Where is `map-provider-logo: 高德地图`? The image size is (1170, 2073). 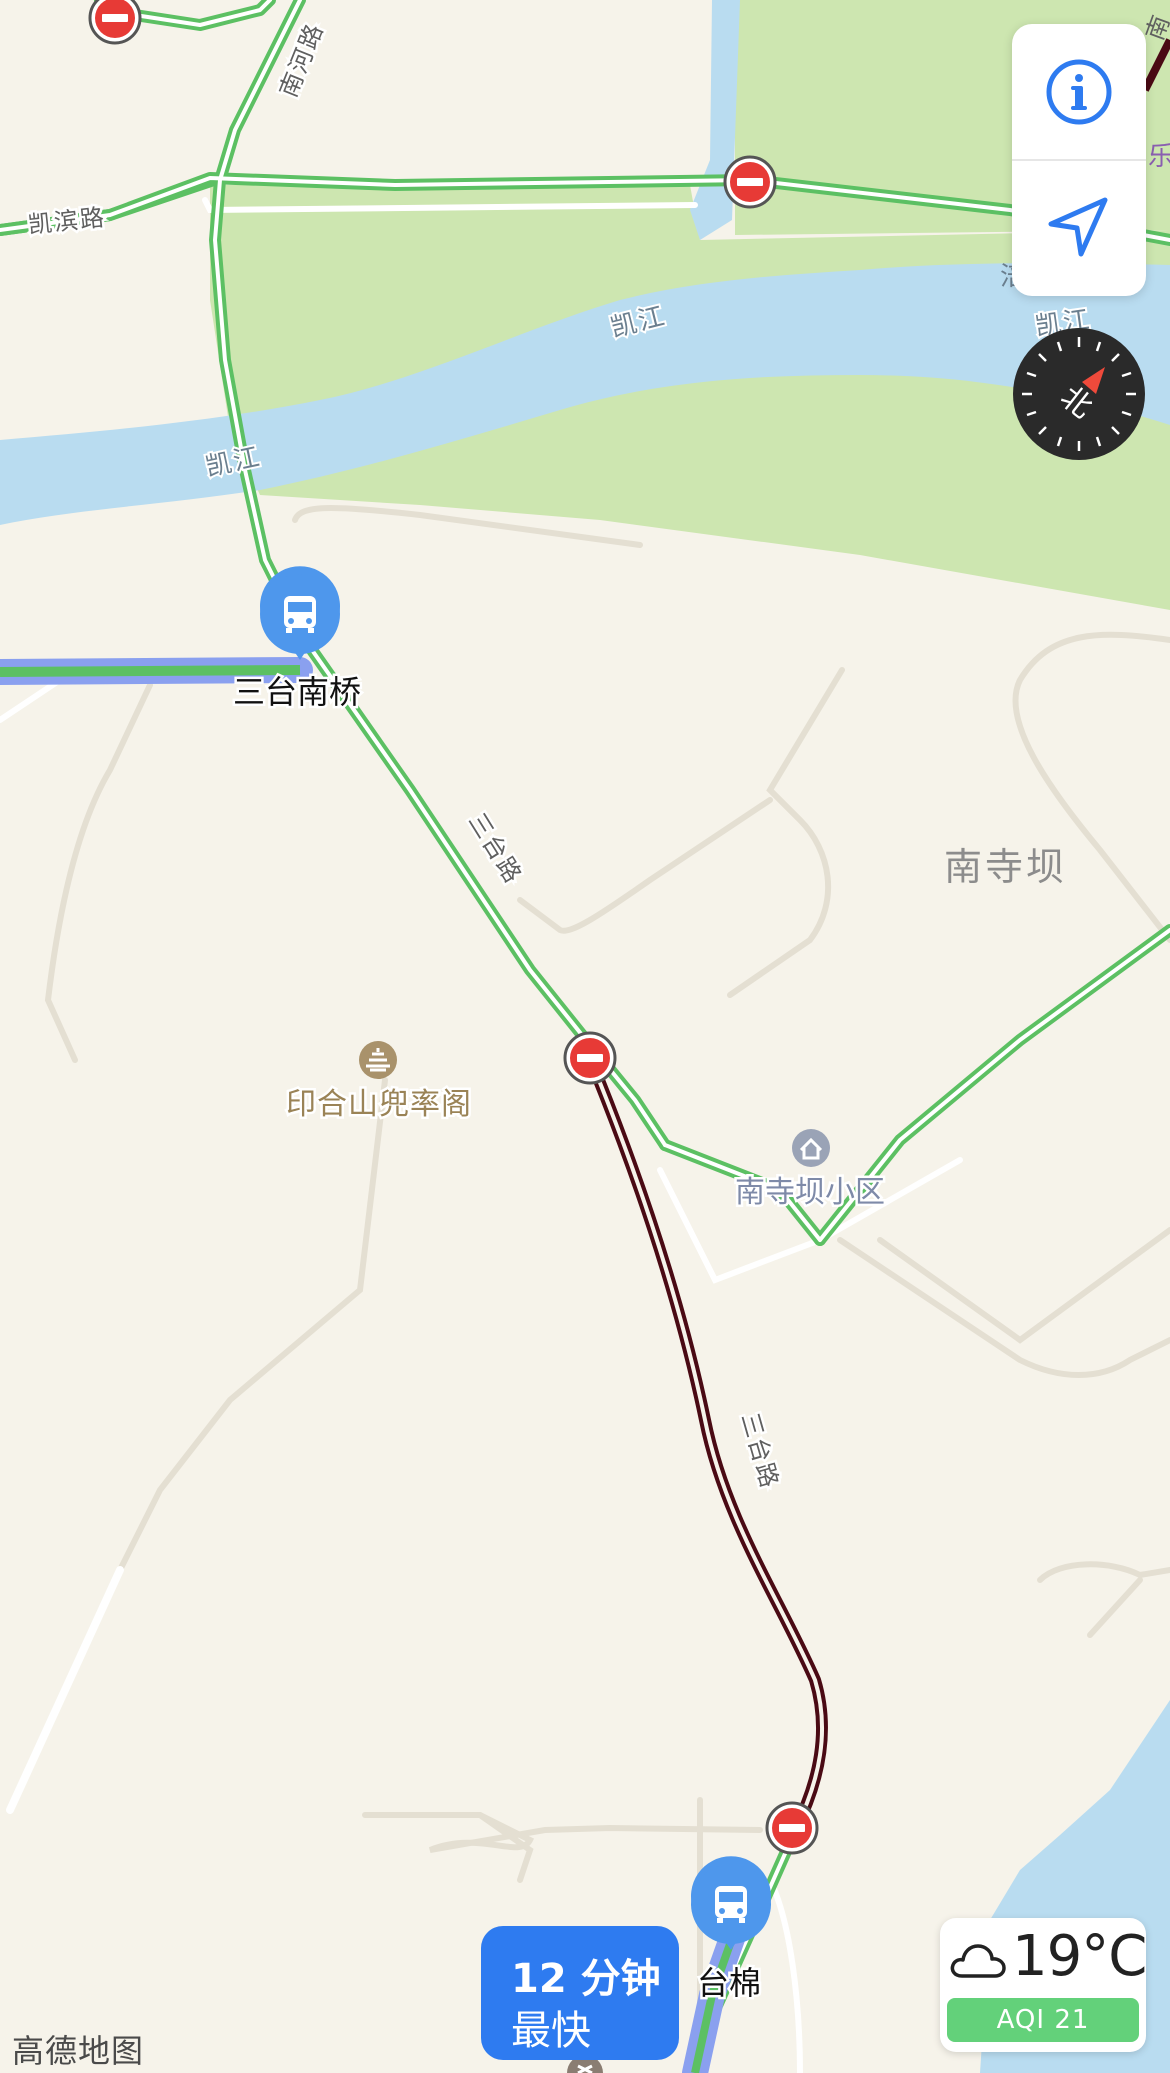
map-provider-logo: 高德地图 is located at coordinates (78, 2051).